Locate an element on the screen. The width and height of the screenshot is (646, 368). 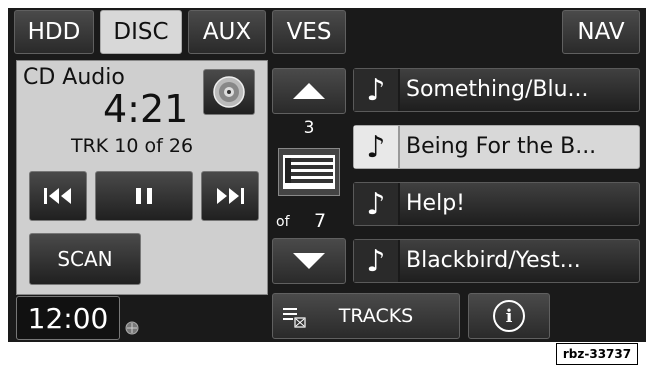
skip-back-icon is located at coordinates (57, 196).